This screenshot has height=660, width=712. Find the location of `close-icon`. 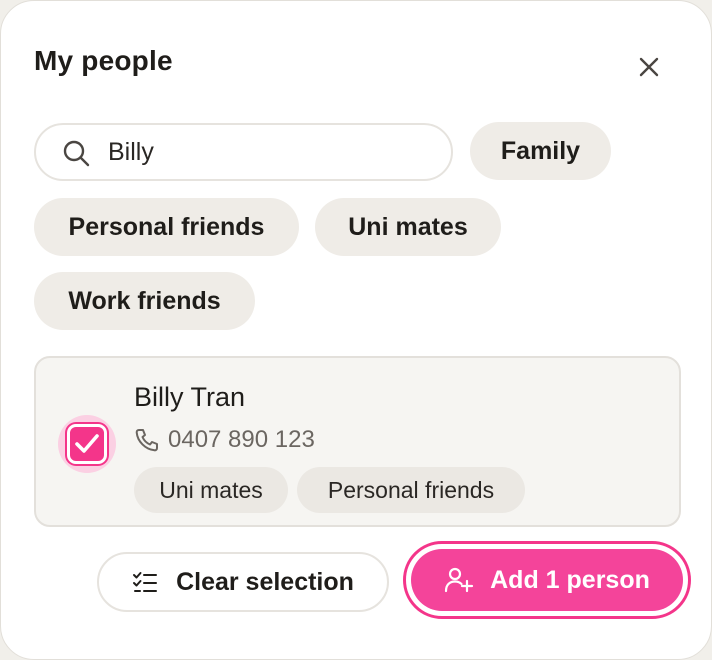

close-icon is located at coordinates (649, 67).